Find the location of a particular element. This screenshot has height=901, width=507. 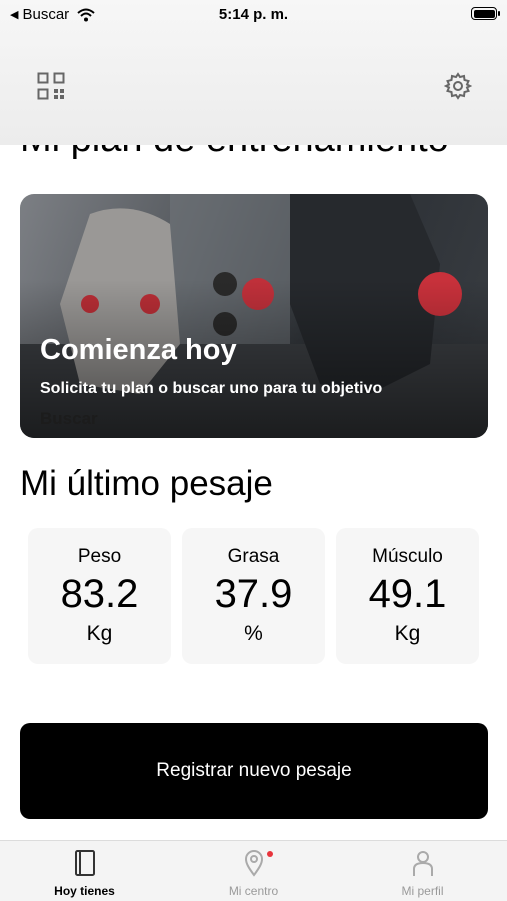

stat-unit: % is located at coordinates (253, 633).